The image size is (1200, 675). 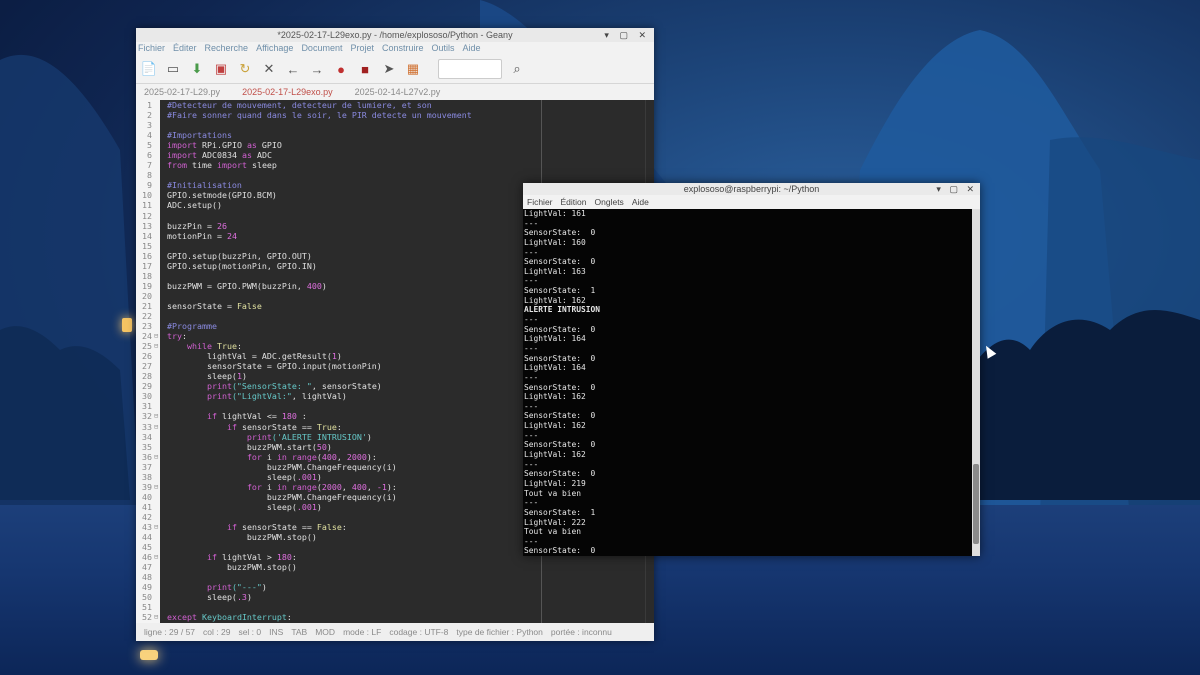 What do you see at coordinates (555, 522) in the screenshot?
I see `terminal-line: LightVal: 222` at bounding box center [555, 522].